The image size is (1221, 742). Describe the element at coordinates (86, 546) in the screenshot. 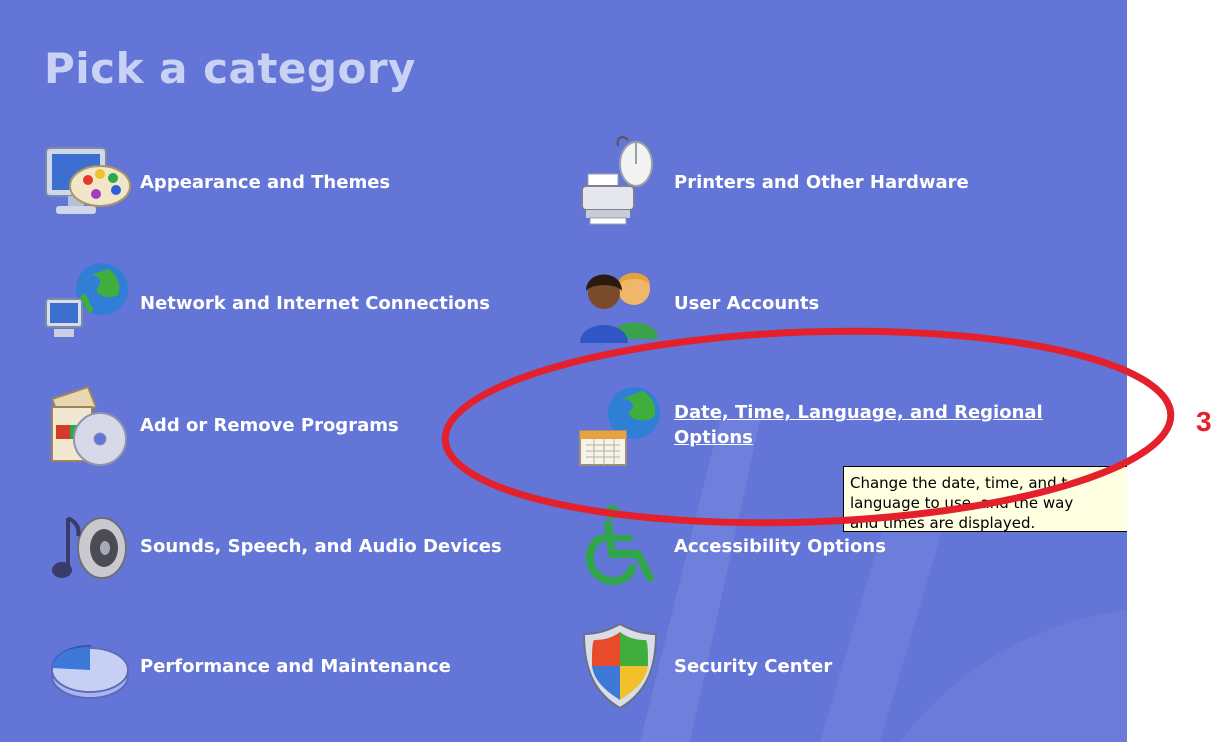

I see `speaker-audio-icon` at that location.